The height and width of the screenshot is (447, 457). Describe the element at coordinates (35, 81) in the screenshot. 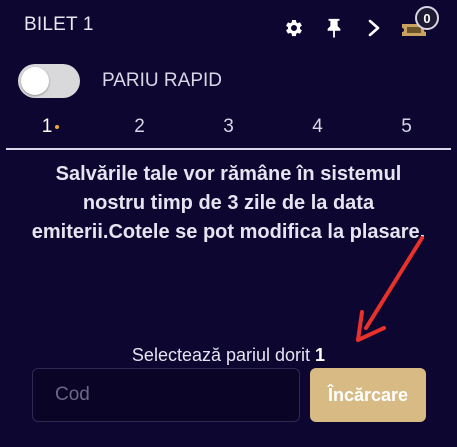

I see `toggle-knob` at that location.